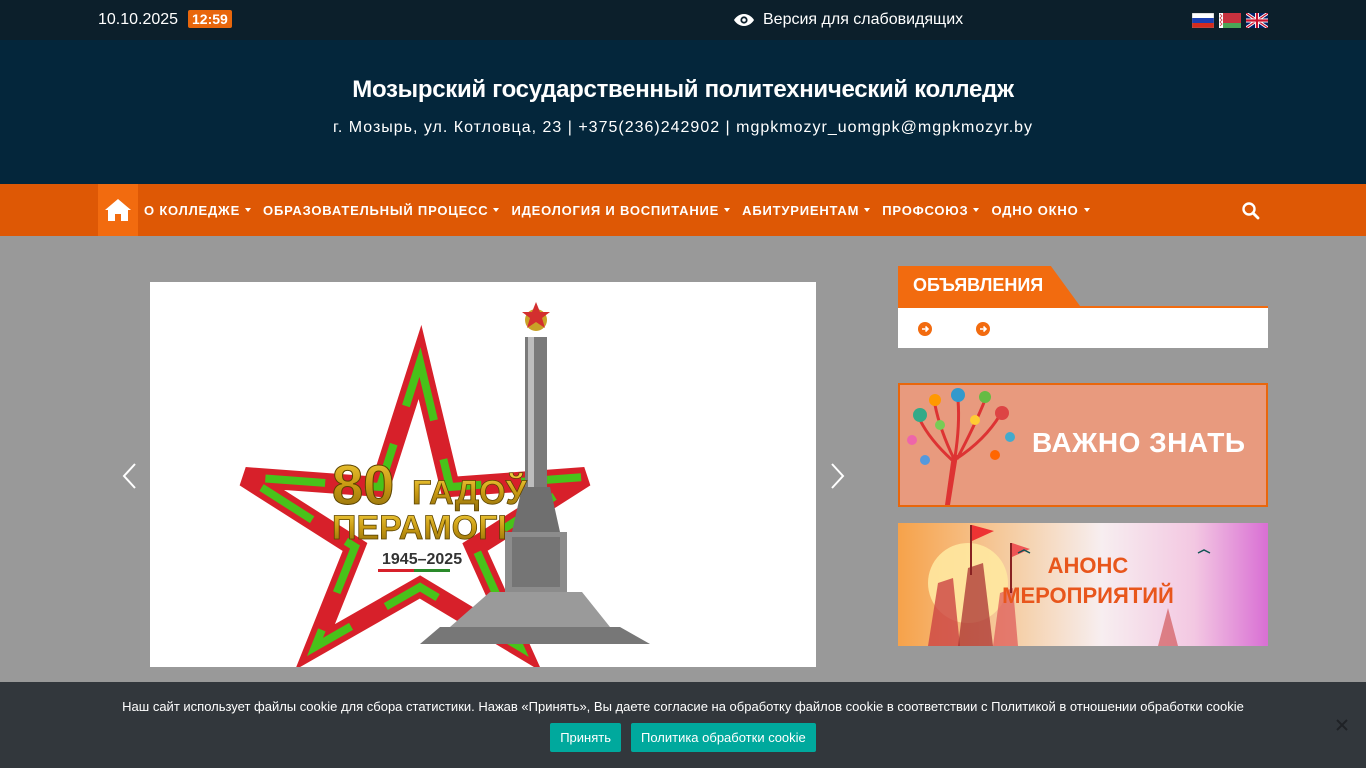 The width and height of the screenshot is (1366, 768). I want to click on home-button, so click(118, 210).